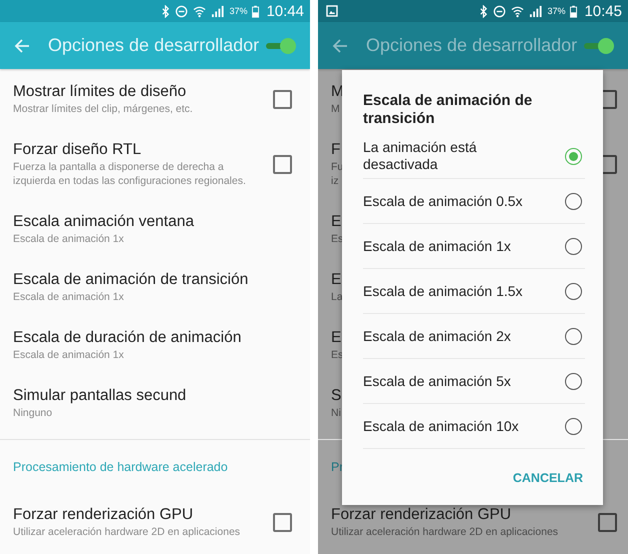  Describe the element at coordinates (335, 109) in the screenshot. I see `setting-description: M` at that location.